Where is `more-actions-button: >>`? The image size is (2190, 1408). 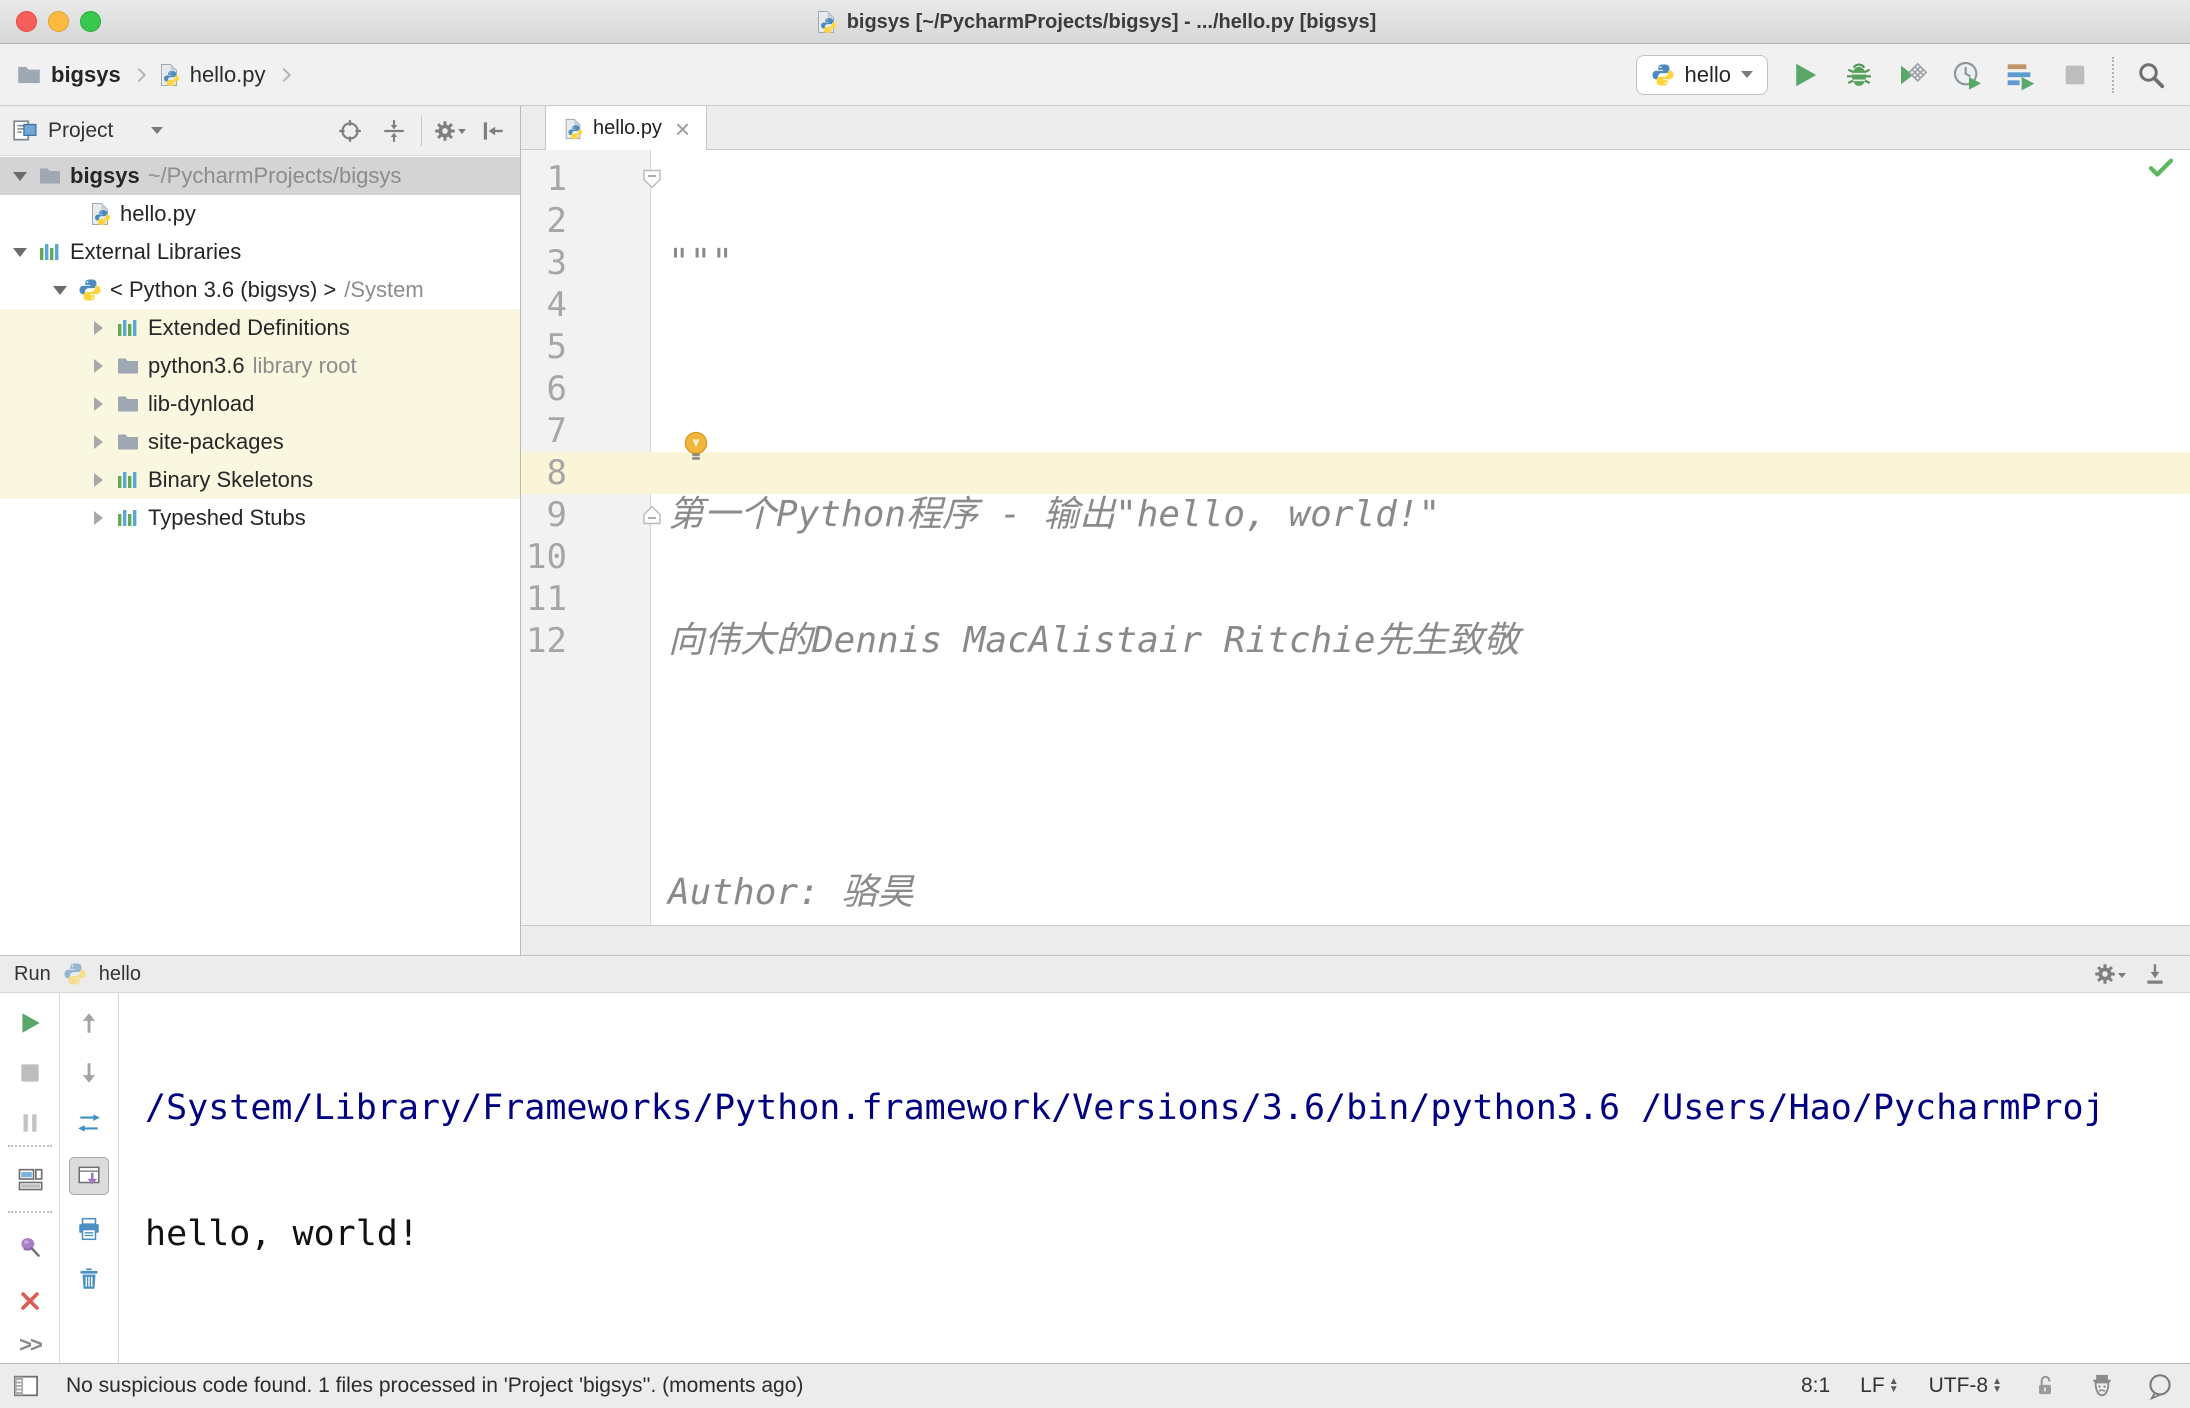
more-actions-button: >> is located at coordinates (30, 1345).